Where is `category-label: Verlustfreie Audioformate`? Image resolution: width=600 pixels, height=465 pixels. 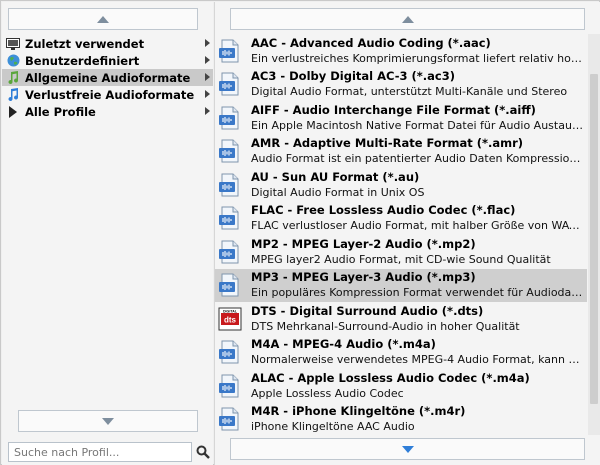
category-label: Verlustfreie Audioformate is located at coordinates (110, 94).